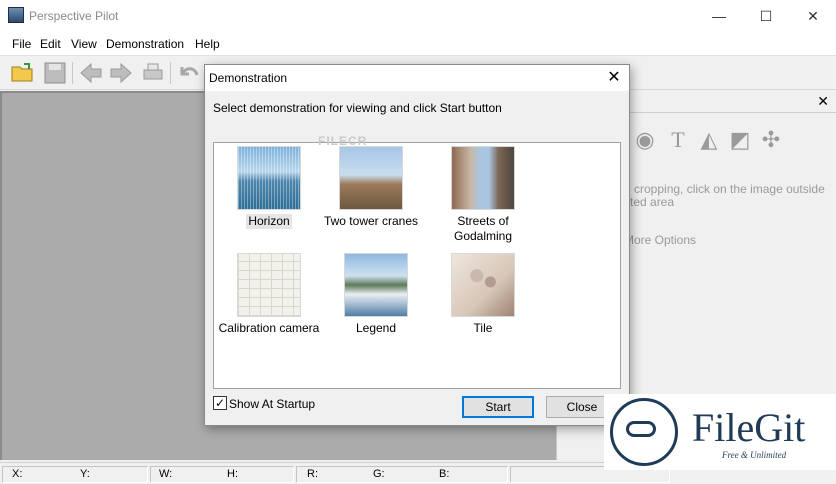 This screenshot has height=484, width=836. Describe the element at coordinates (740, 140) in the screenshot. I see `crop-tool-icon: ◩` at that location.